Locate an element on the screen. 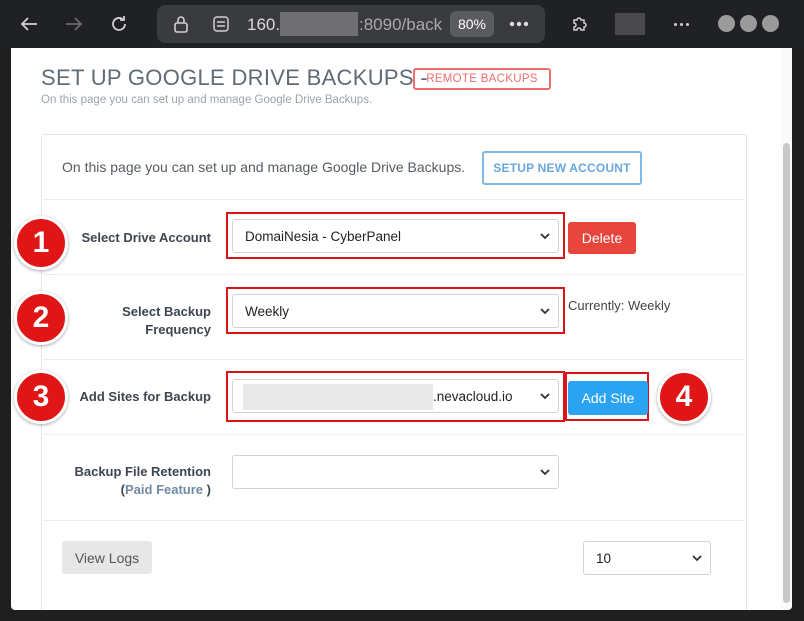  window-close-button is located at coordinates (770, 23).